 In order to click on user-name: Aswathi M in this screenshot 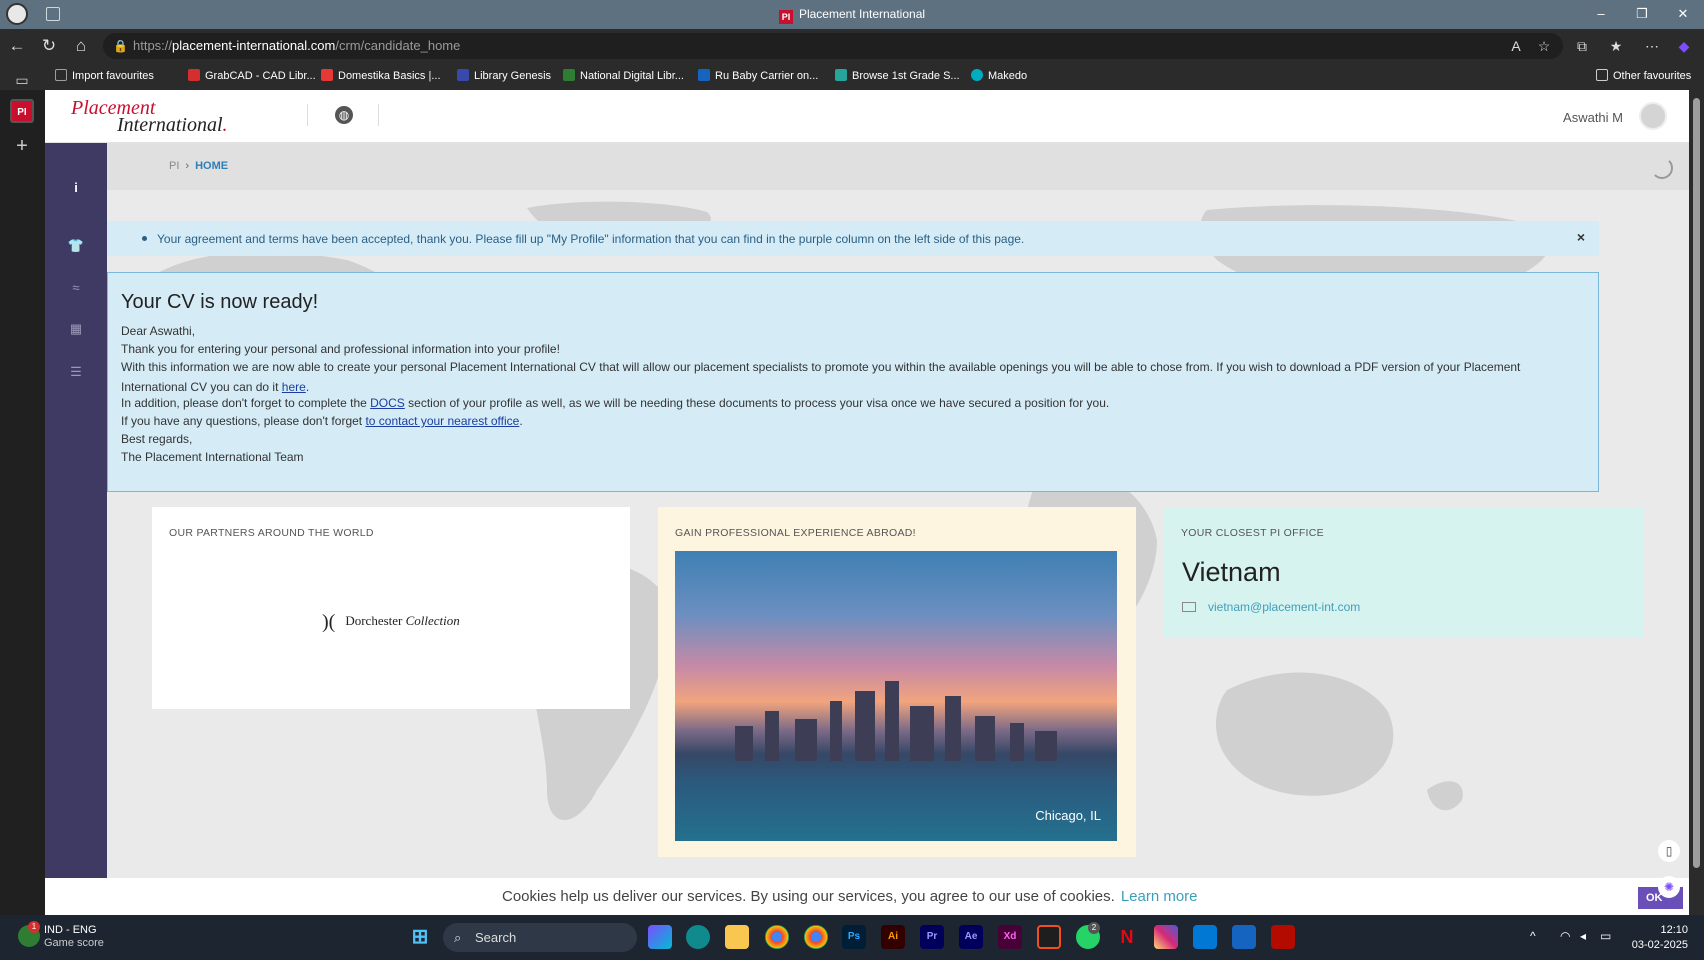, I will do `click(1593, 117)`.